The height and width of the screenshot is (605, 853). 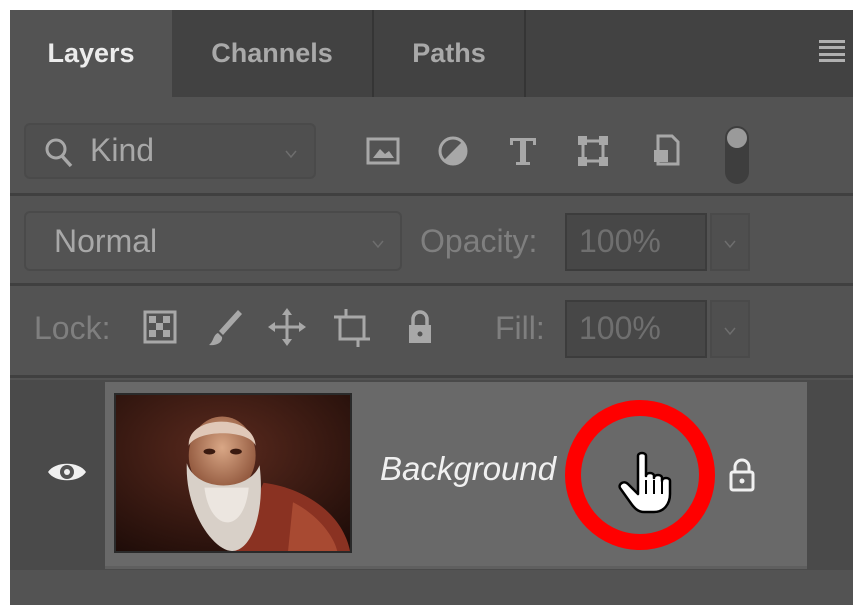 What do you see at coordinates (832, 51) in the screenshot?
I see `panel-menu-icon` at bounding box center [832, 51].